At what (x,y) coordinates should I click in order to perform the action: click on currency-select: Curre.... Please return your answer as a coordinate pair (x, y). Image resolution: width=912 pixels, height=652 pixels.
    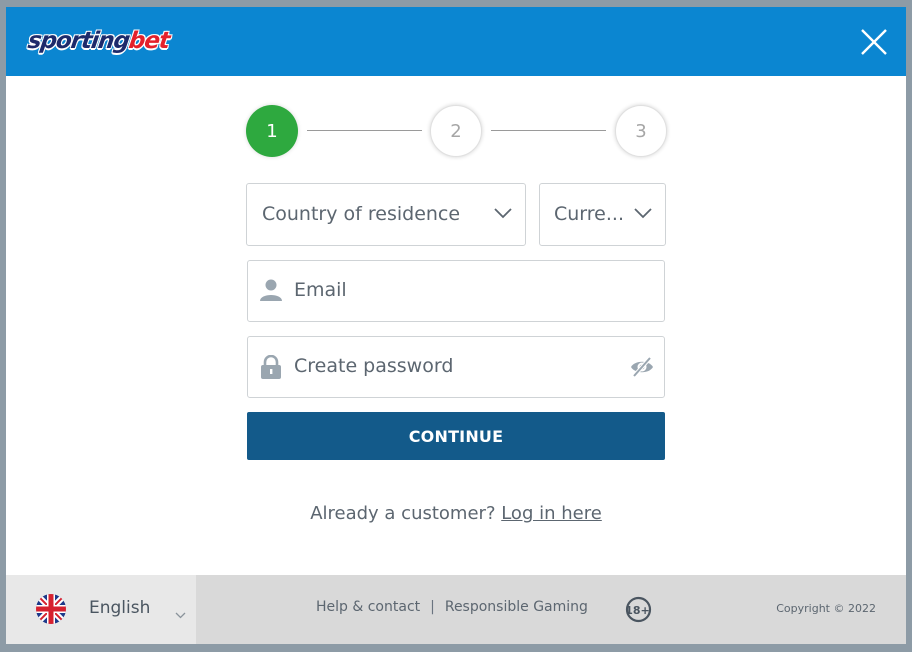
    Looking at the image, I should click on (602, 214).